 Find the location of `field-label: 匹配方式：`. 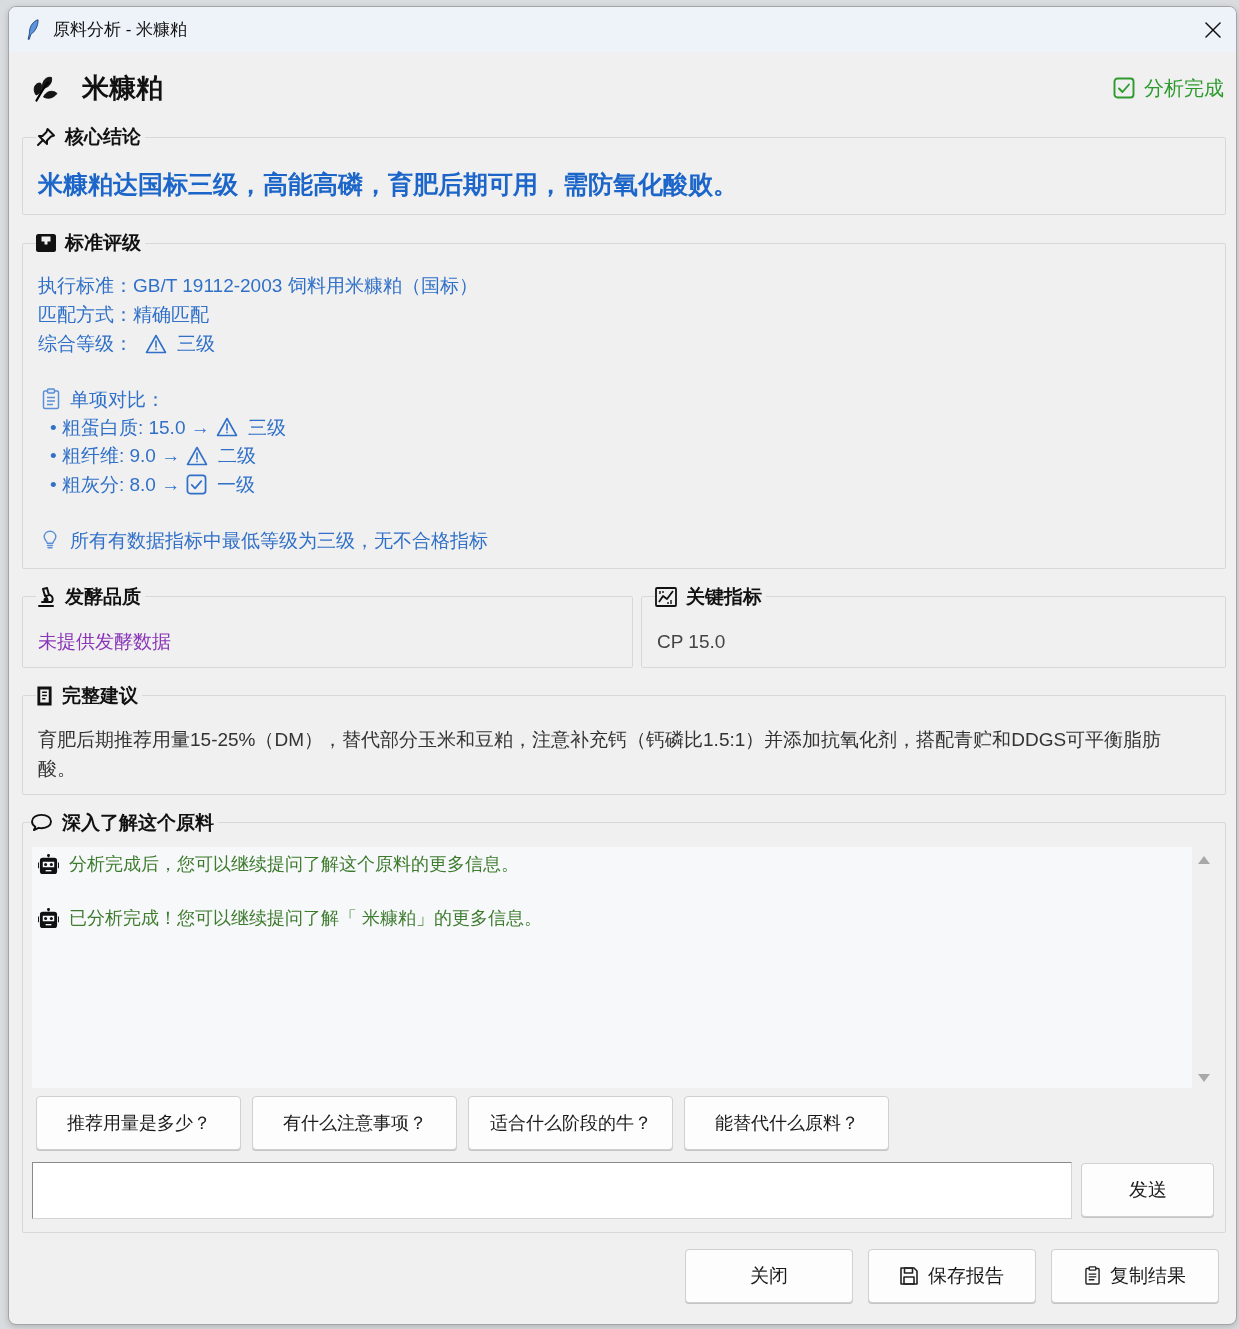

field-label: 匹配方式： is located at coordinates (85, 315).